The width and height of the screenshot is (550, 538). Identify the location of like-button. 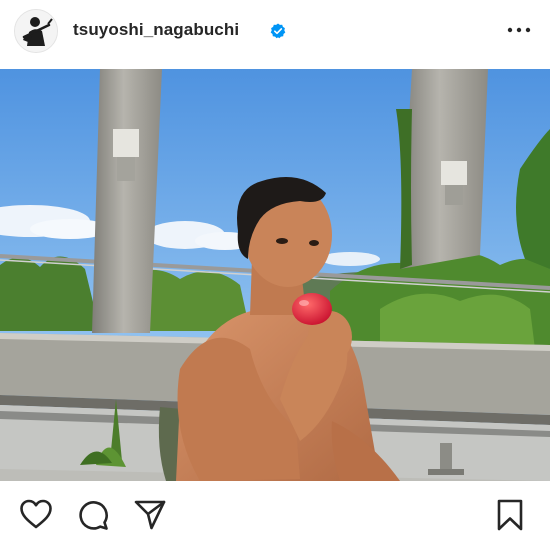
(36, 515).